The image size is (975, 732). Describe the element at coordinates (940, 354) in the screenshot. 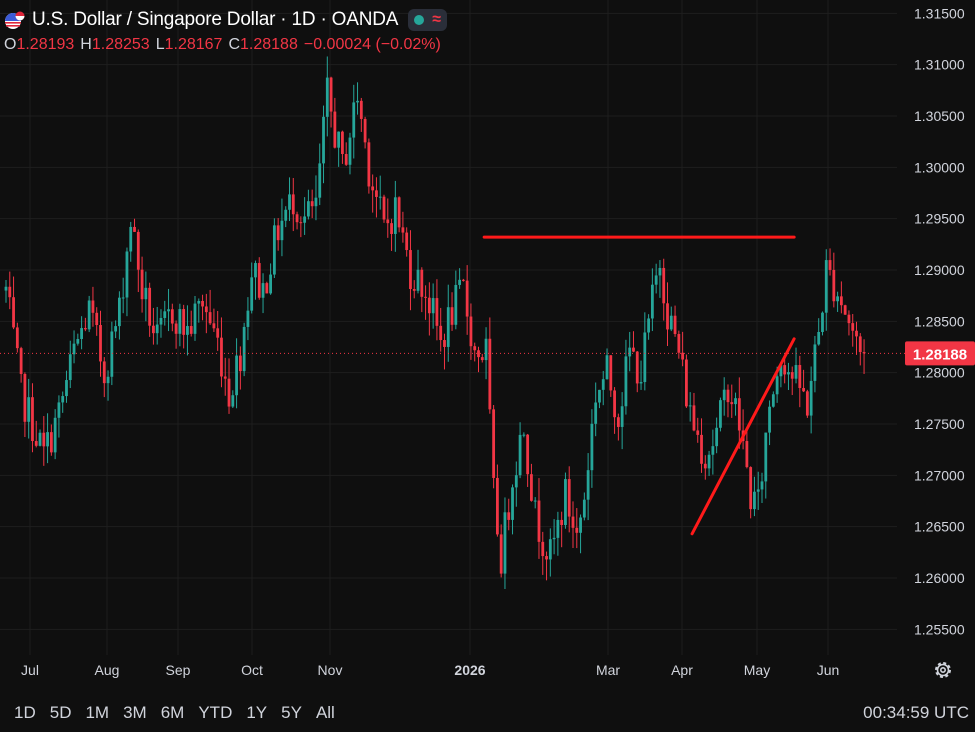

I see `current-price-label: 1.28188` at that location.